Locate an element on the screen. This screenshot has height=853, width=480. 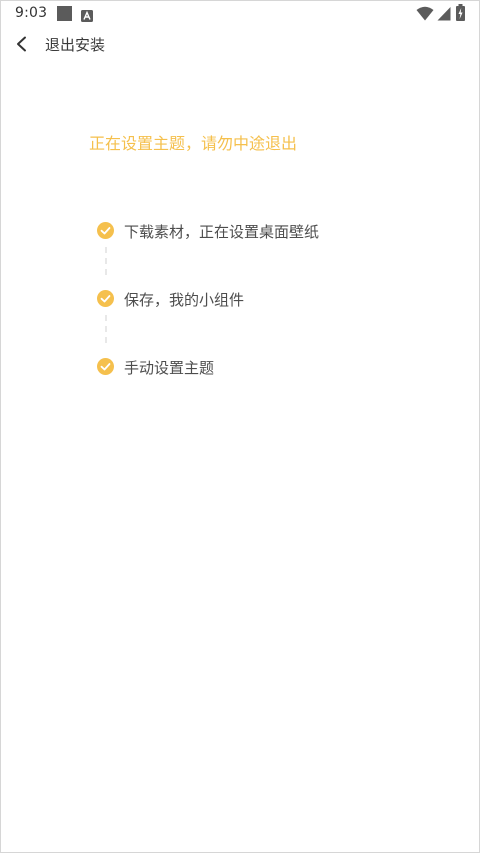
app-a-icon is located at coordinates (87, 14).